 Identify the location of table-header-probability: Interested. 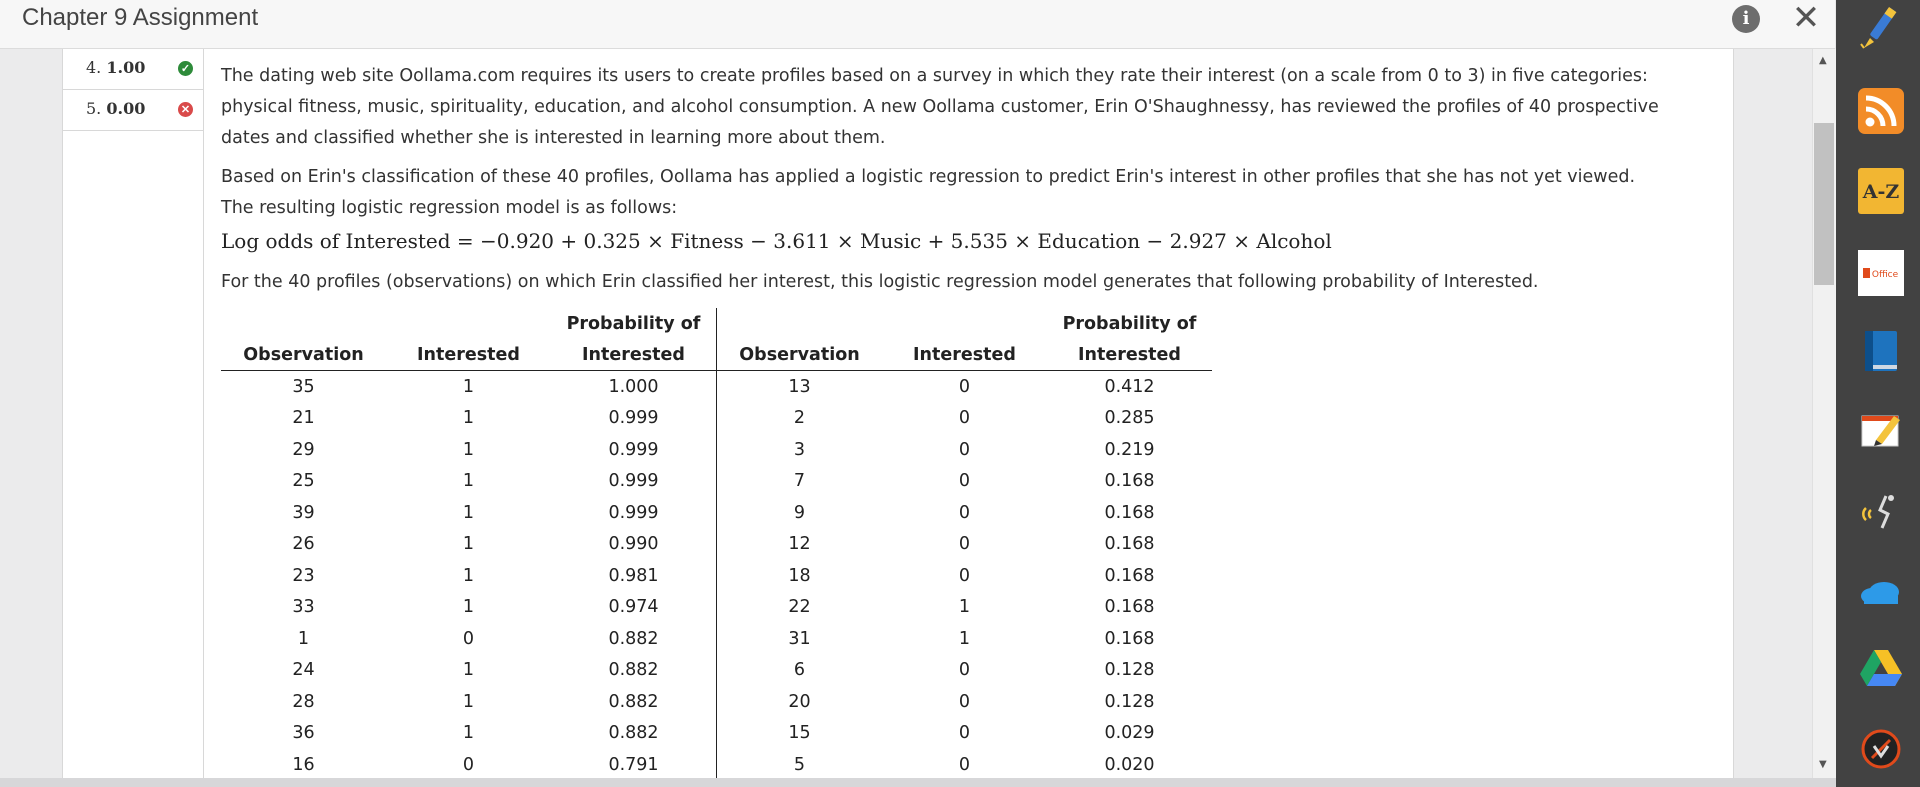
(634, 355).